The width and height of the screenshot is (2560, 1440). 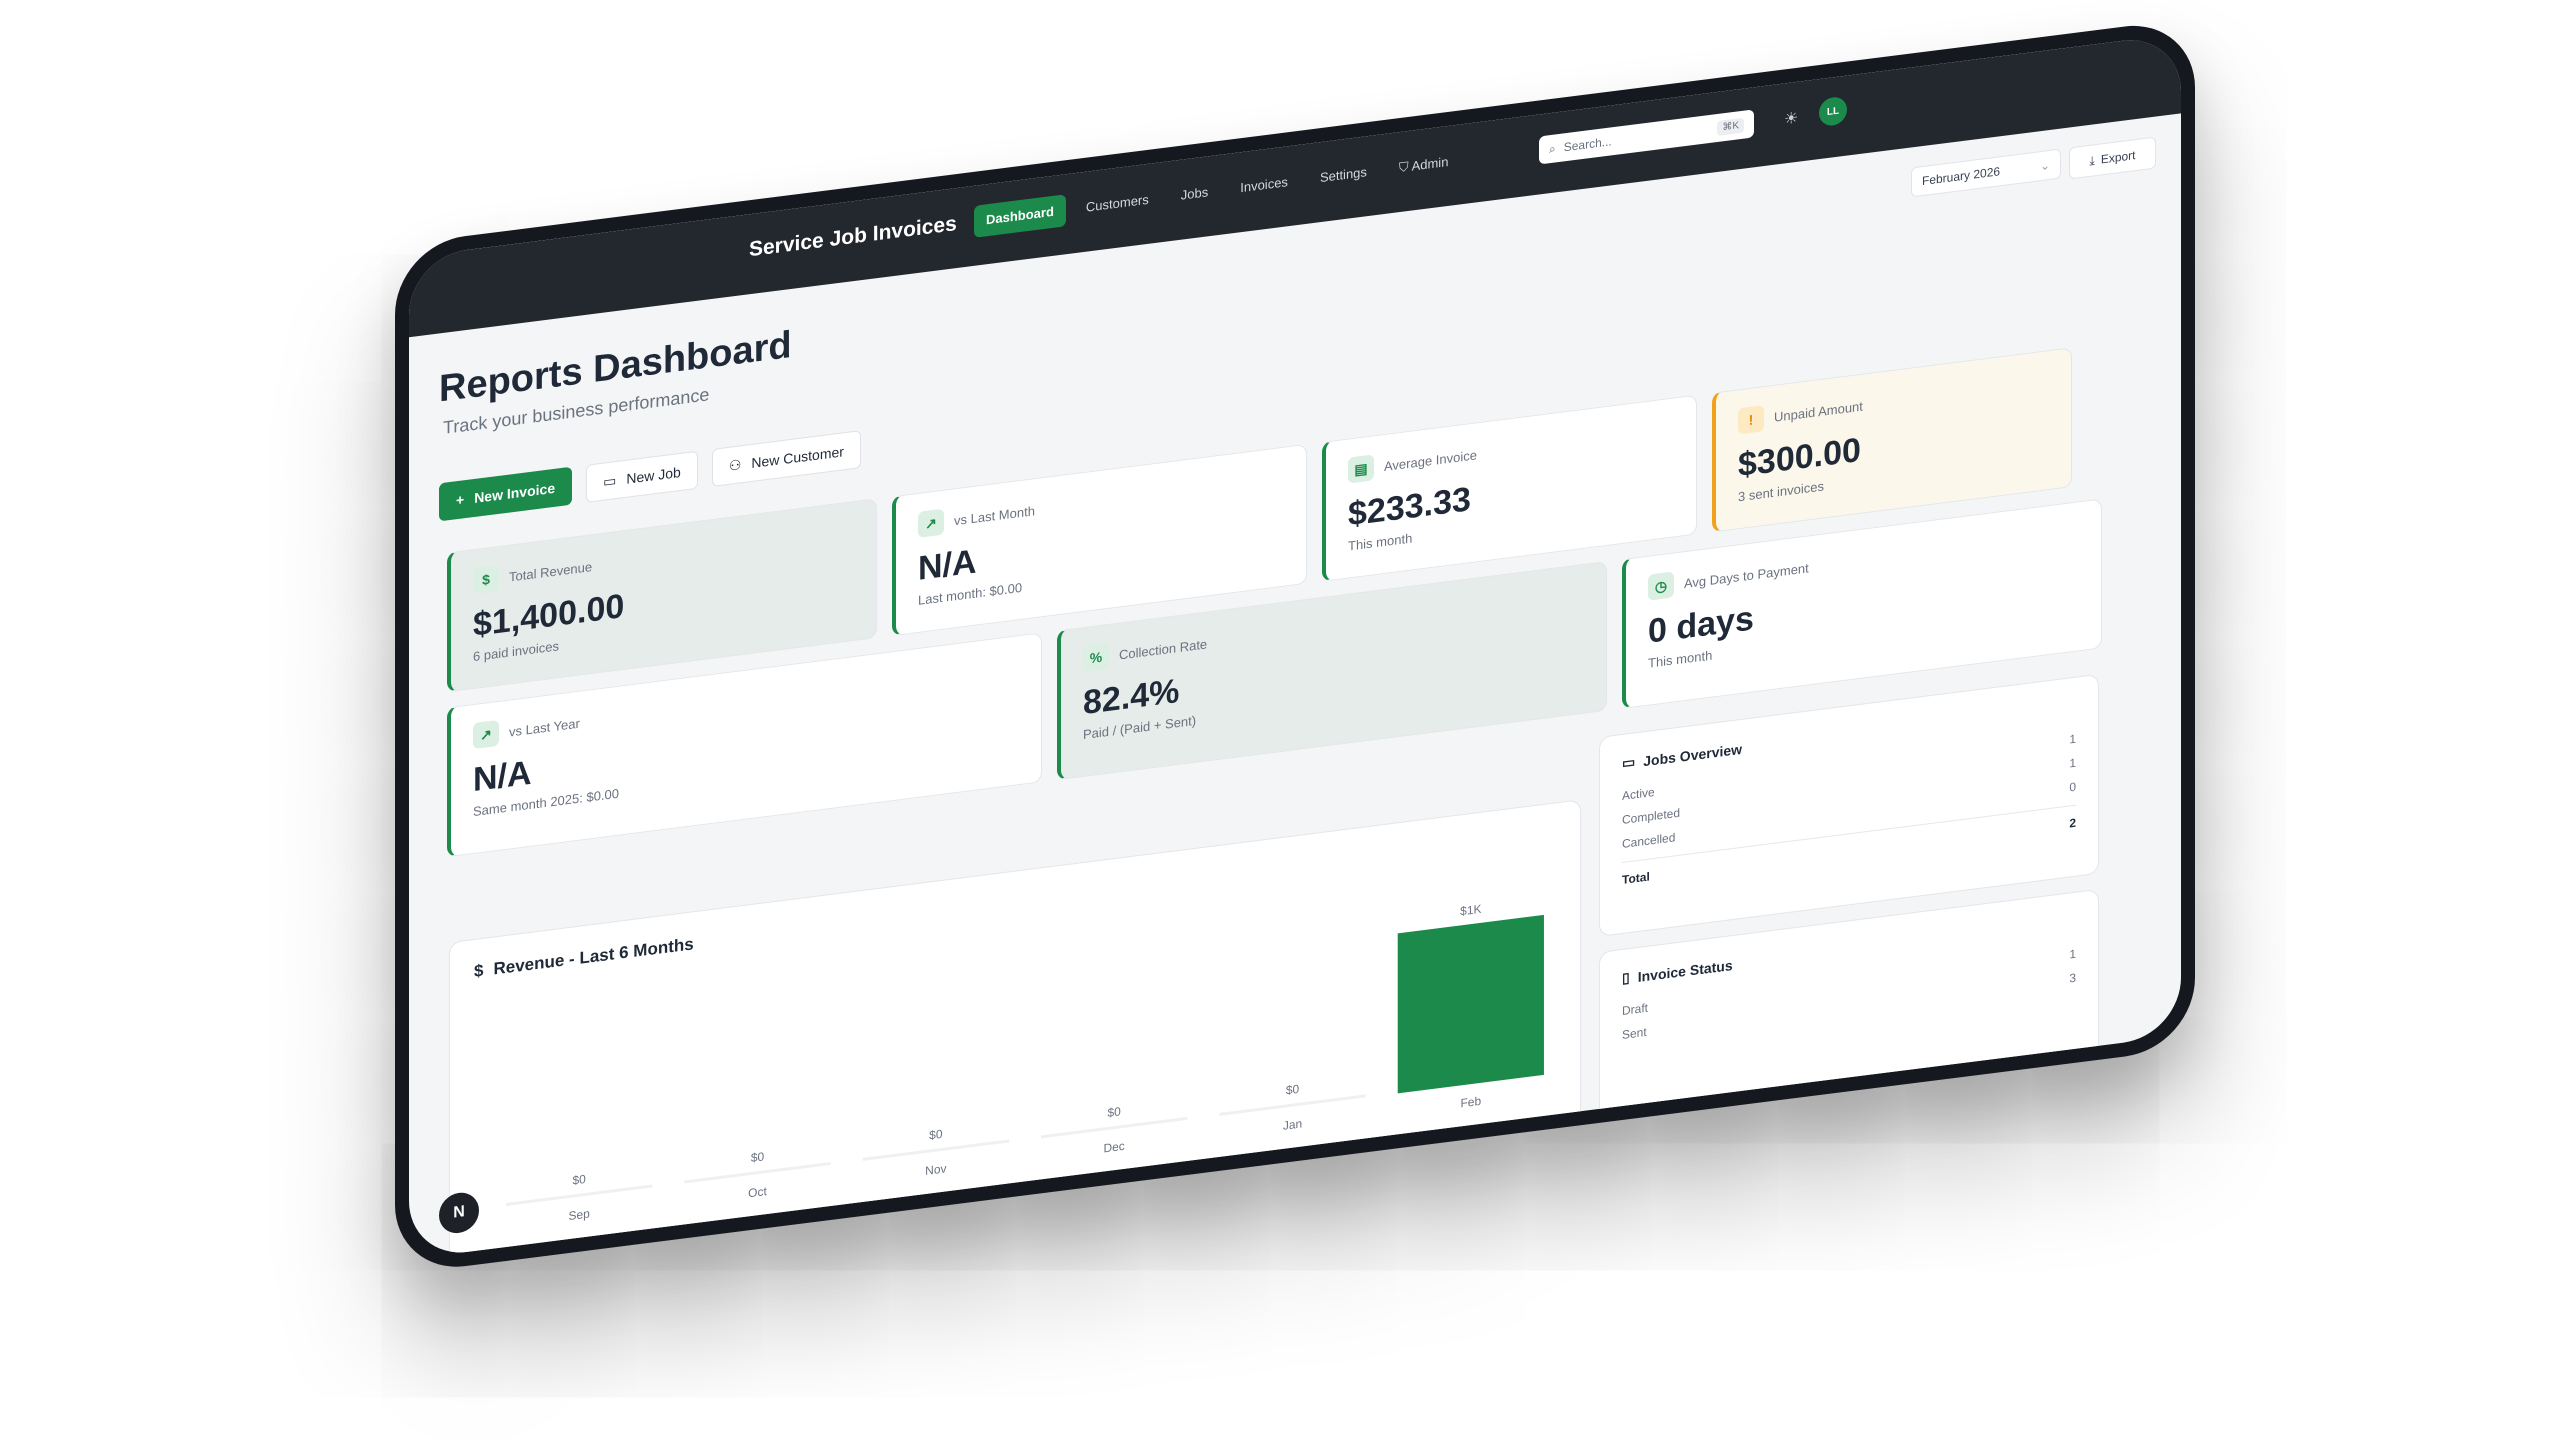 I want to click on percent-icon: %, so click(x=1096, y=657).